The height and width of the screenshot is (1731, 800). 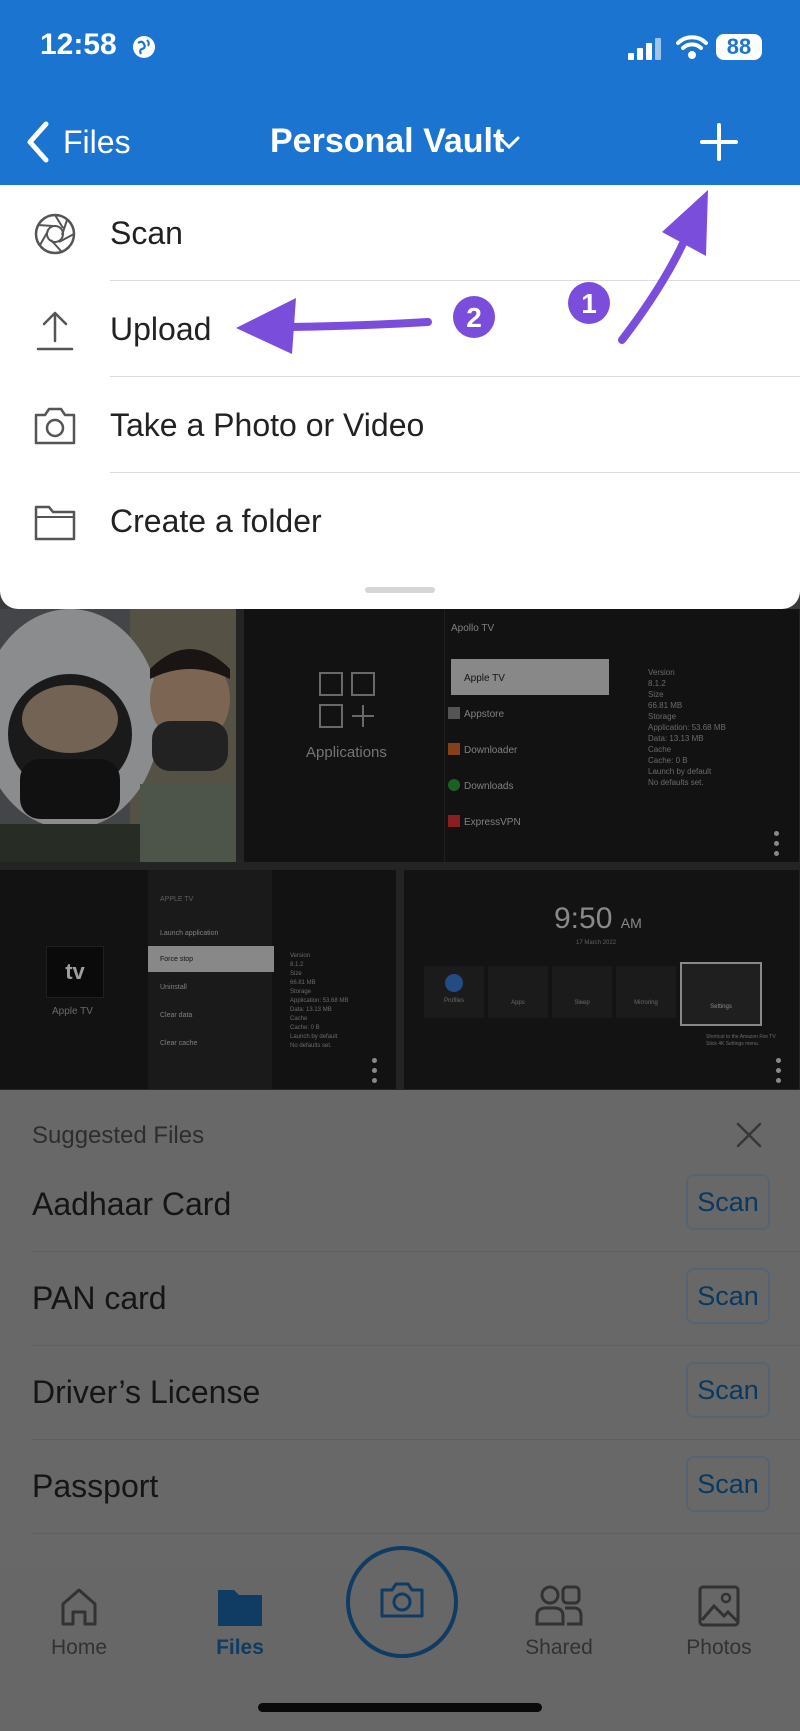 What do you see at coordinates (474, 317) in the screenshot?
I see `step-label-2: 2` at bounding box center [474, 317].